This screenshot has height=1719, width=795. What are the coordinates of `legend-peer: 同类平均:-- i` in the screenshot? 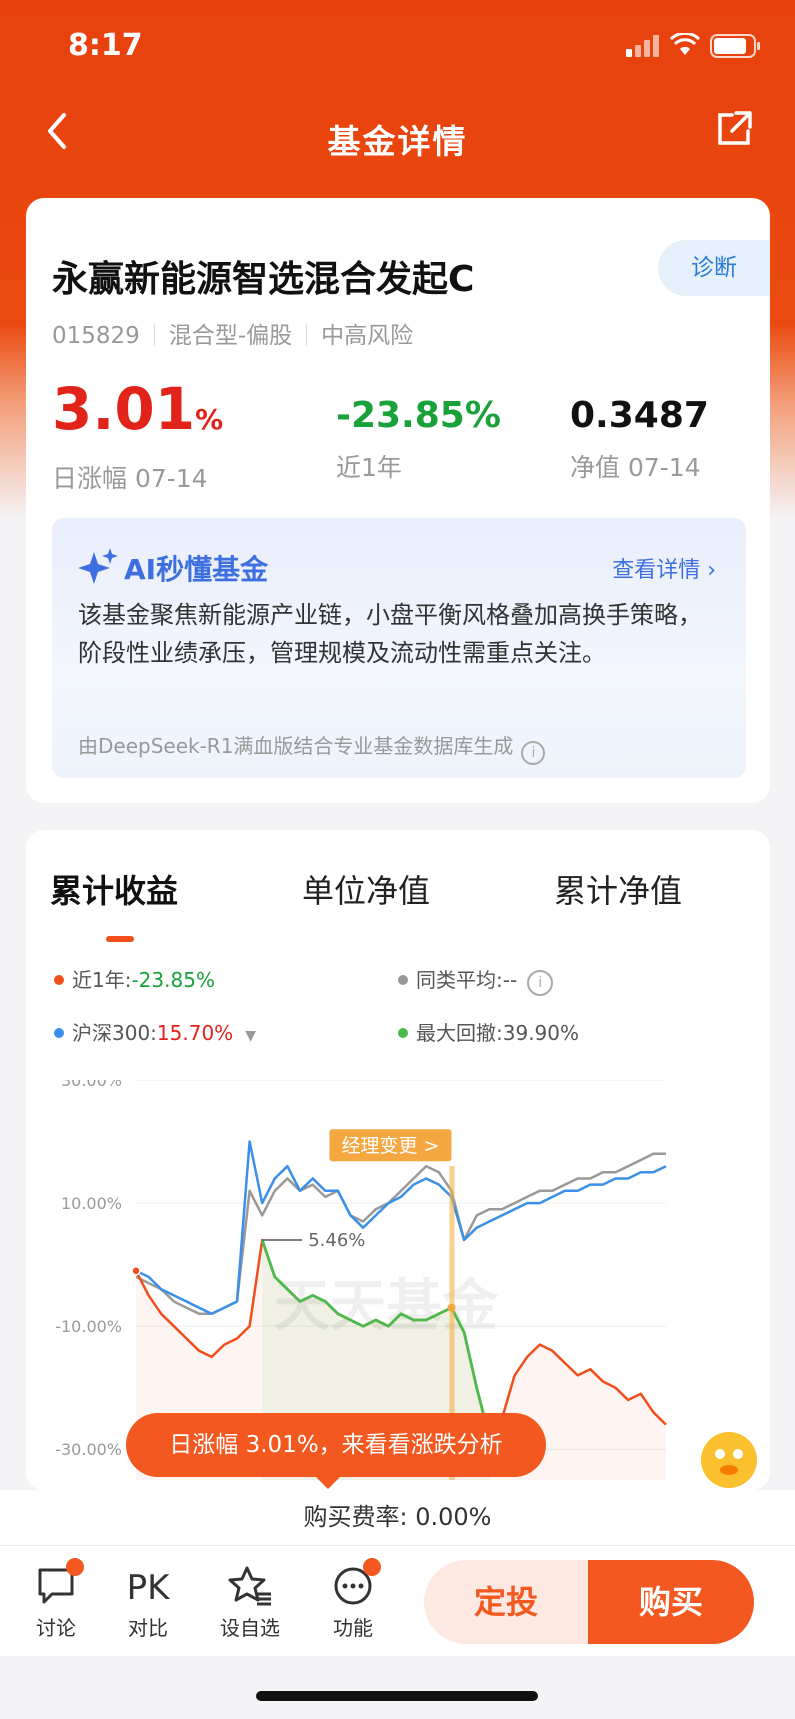 It's located at (476, 980).